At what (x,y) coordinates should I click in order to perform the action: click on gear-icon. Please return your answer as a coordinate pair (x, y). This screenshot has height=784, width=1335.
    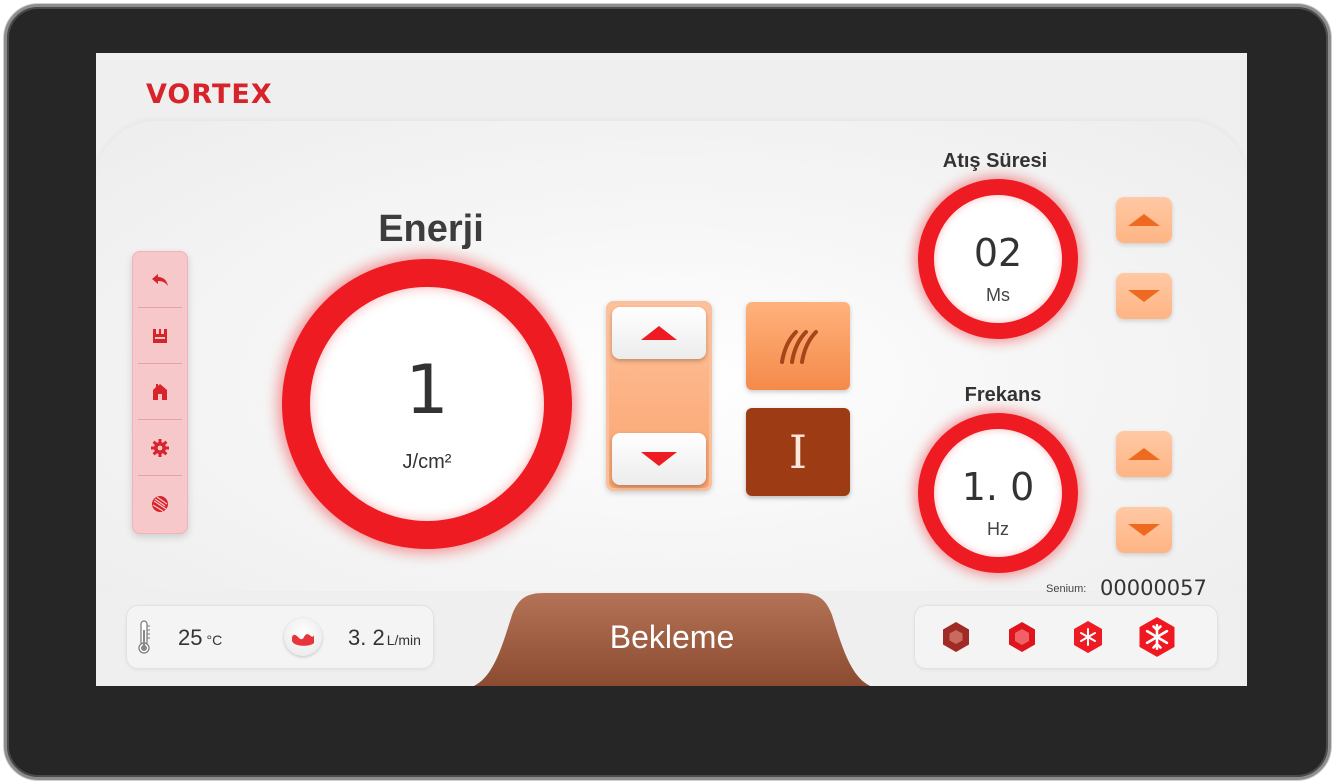
    Looking at the image, I should click on (160, 448).